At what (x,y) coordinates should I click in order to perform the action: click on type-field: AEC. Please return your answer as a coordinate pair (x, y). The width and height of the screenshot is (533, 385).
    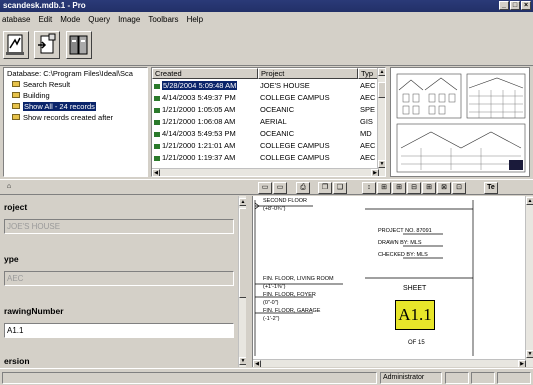
    Looking at the image, I should click on (119, 278).